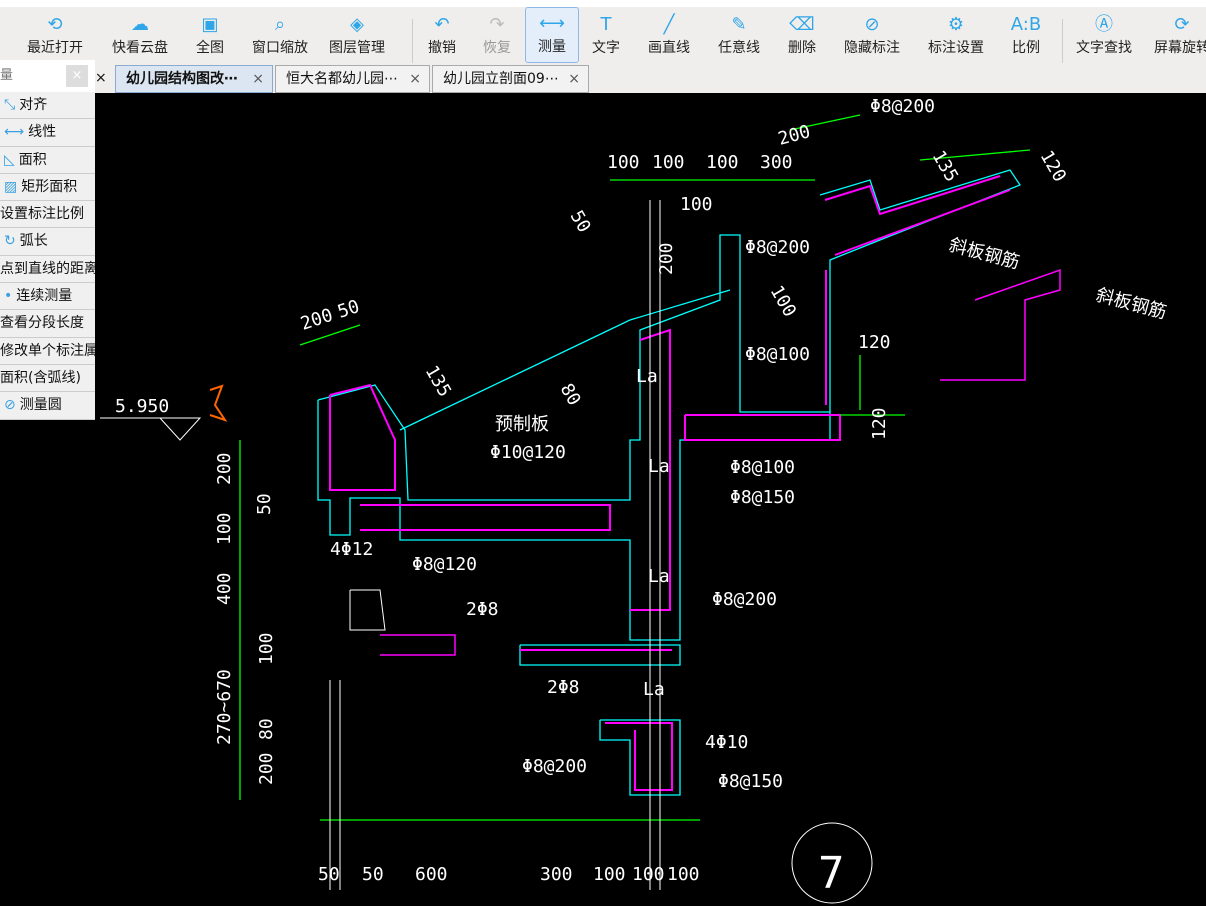 This screenshot has height=906, width=1206. I want to click on measure-tool-item: 面积(含弧线), so click(47, 379).